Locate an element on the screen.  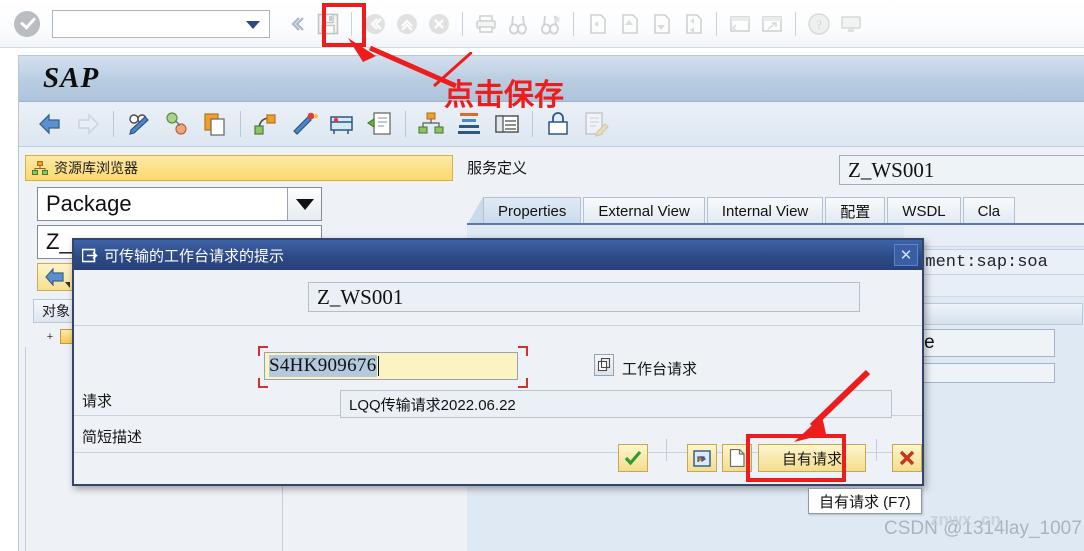
text-caret is located at coordinates (378, 366).